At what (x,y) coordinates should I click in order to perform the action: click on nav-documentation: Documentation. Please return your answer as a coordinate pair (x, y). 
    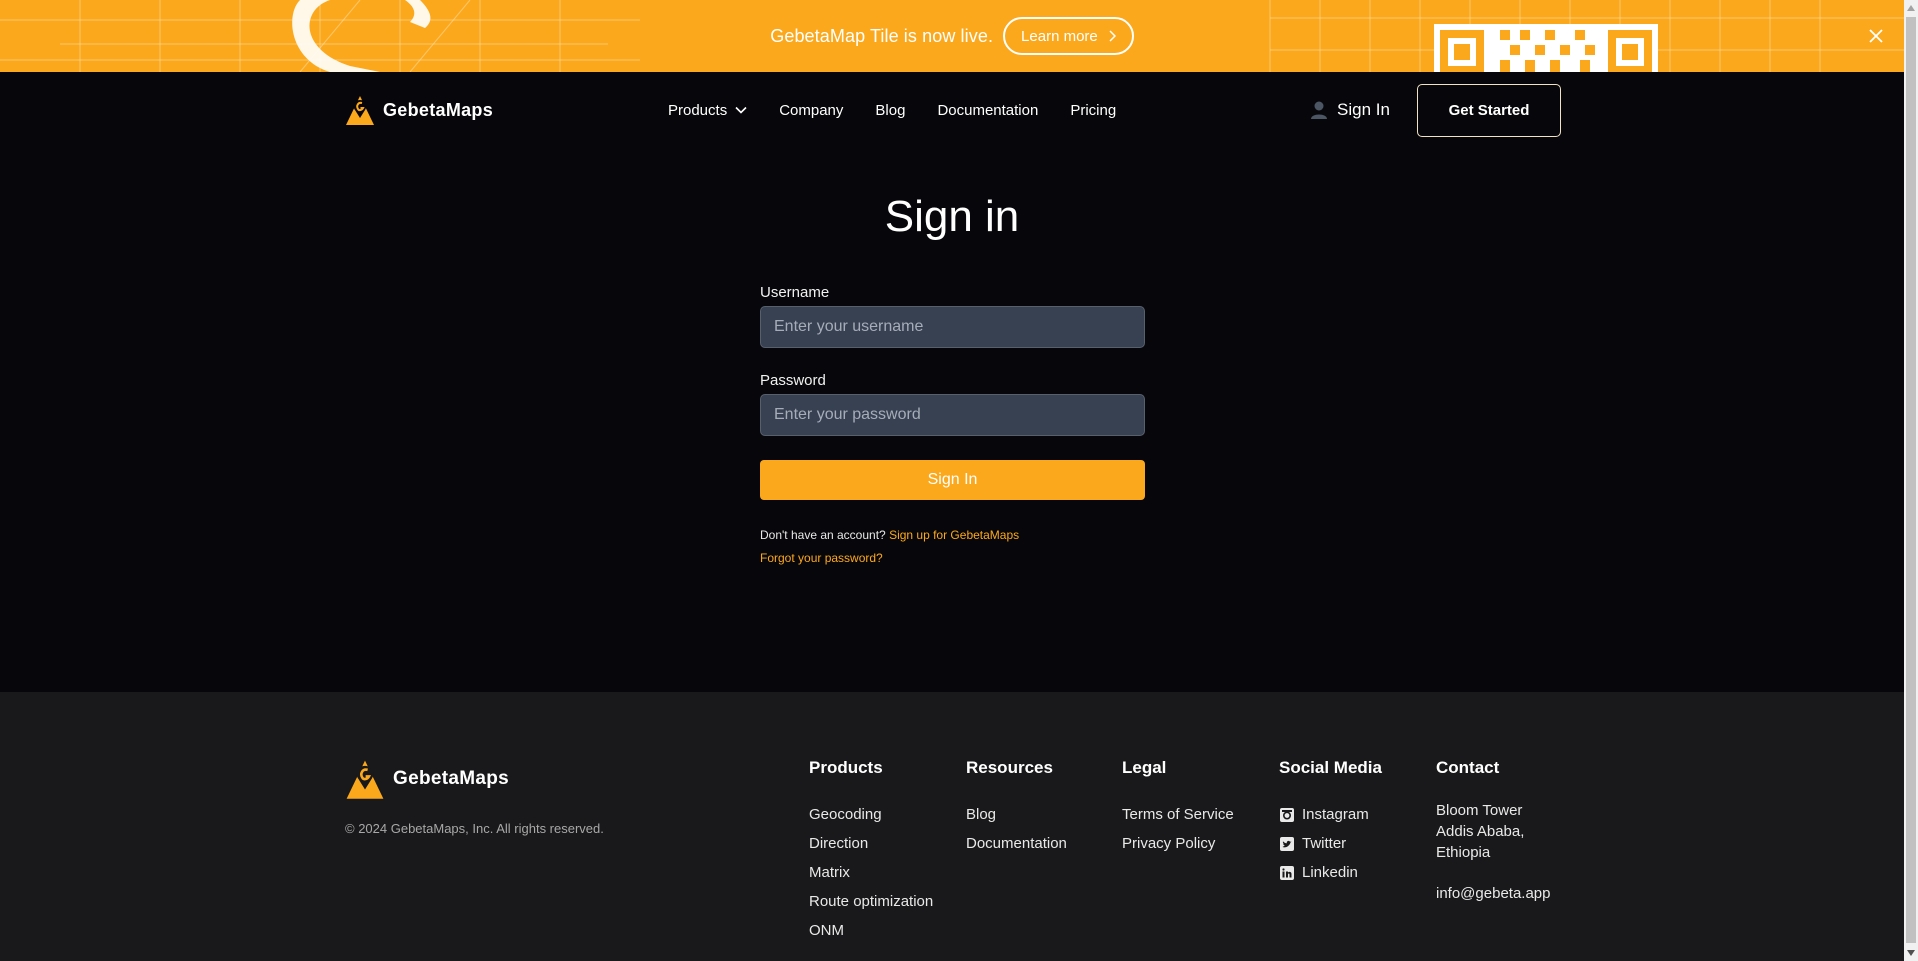
    Looking at the image, I should click on (987, 110).